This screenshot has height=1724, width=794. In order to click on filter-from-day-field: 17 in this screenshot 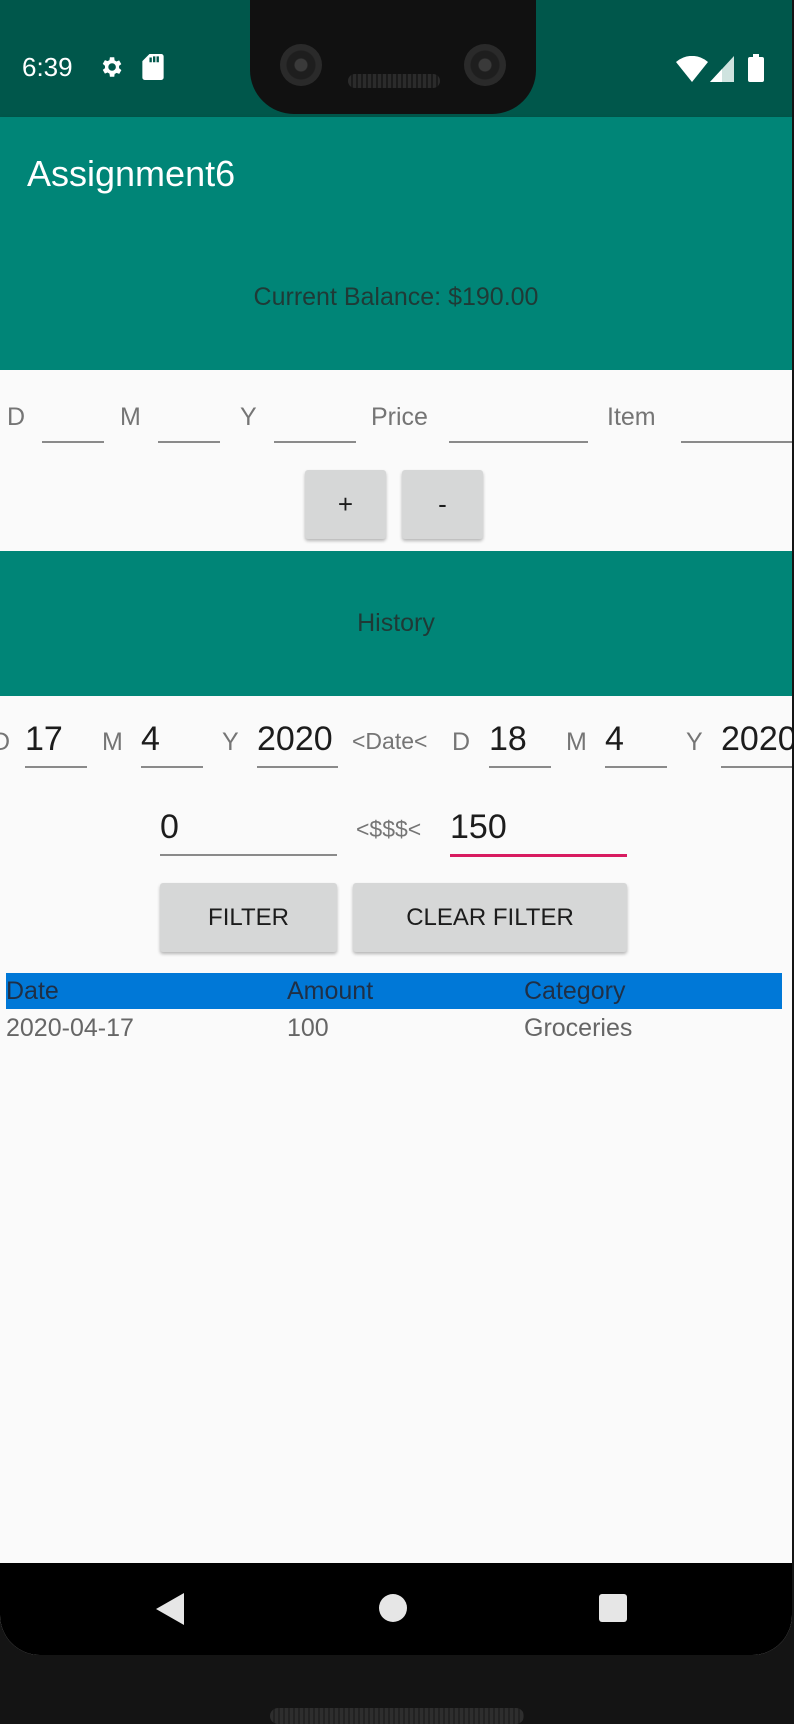, I will do `click(56, 739)`.